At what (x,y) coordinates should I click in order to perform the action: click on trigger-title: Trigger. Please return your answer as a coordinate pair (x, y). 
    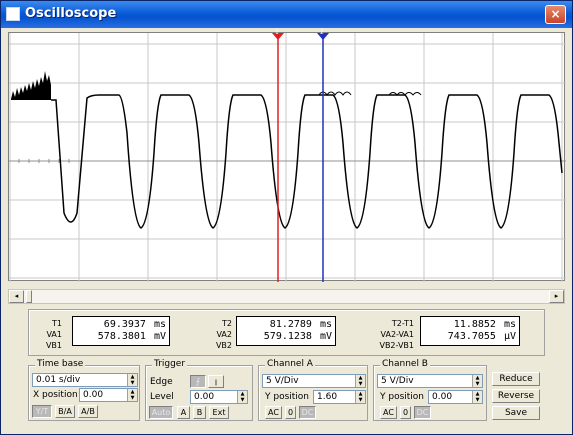
    Looking at the image, I should click on (170, 364).